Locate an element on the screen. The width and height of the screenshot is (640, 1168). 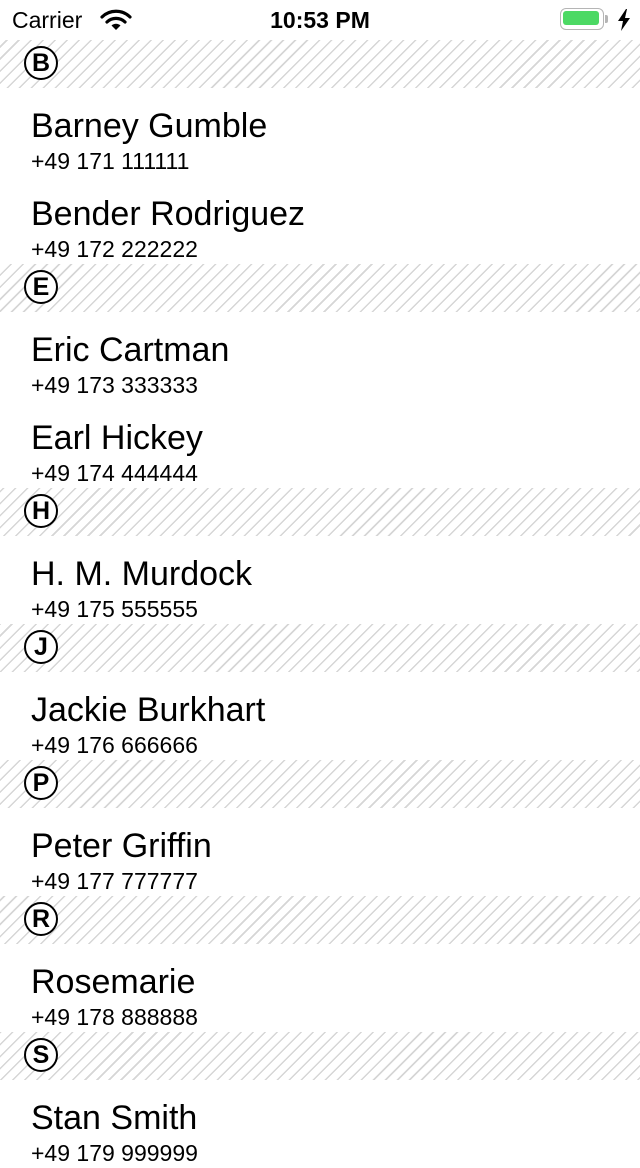
contact-name: Eric Cartman is located at coordinates (130, 350).